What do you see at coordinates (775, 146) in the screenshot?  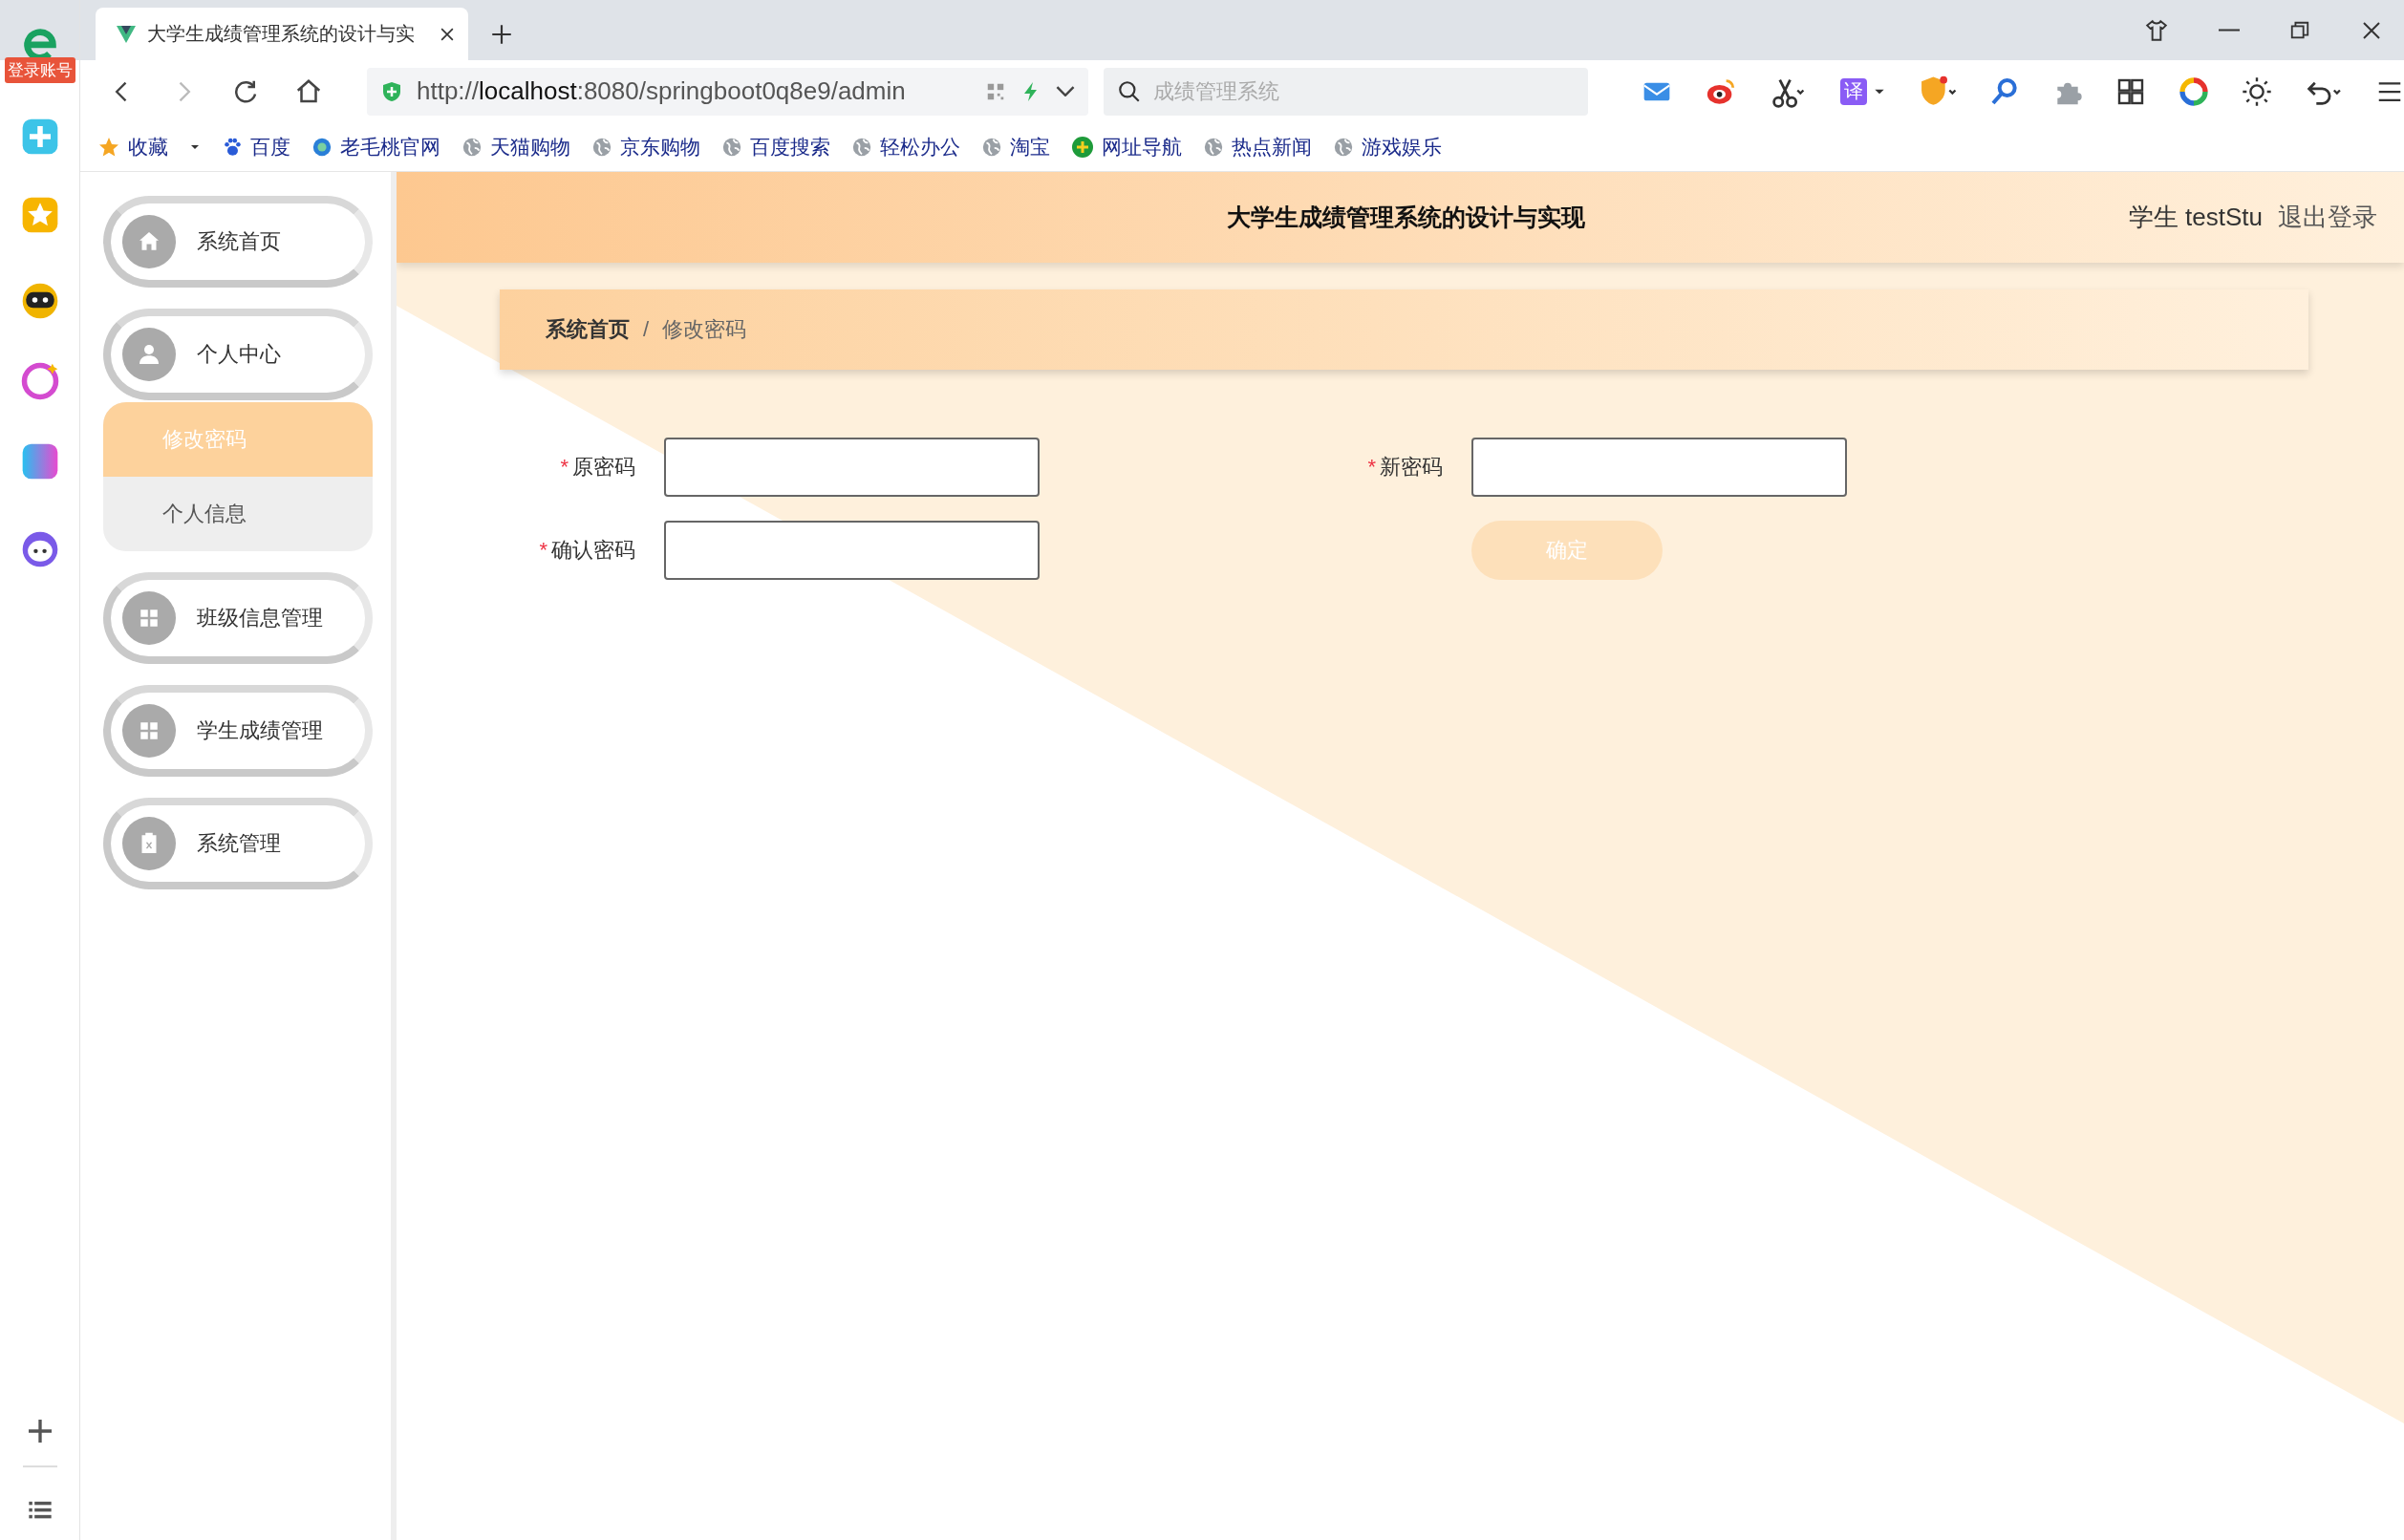 I see `bookmark: 百度搜索` at bounding box center [775, 146].